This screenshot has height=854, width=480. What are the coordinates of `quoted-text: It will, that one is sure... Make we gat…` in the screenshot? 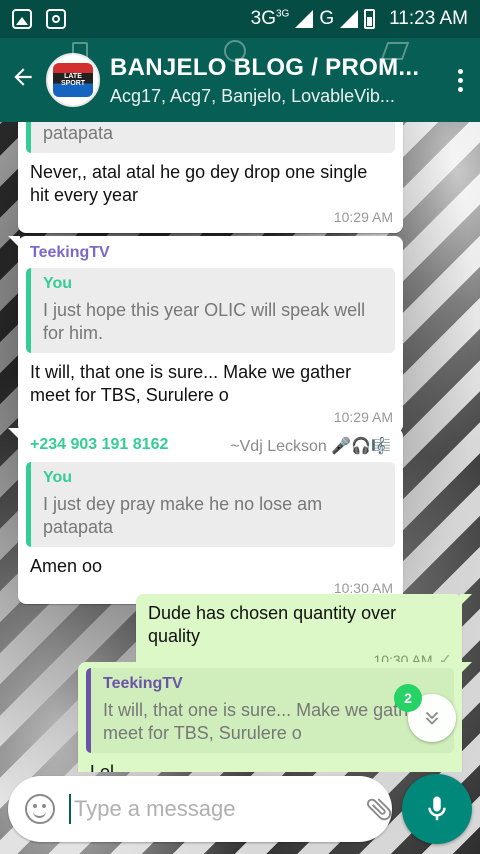 It's located at (264, 721).